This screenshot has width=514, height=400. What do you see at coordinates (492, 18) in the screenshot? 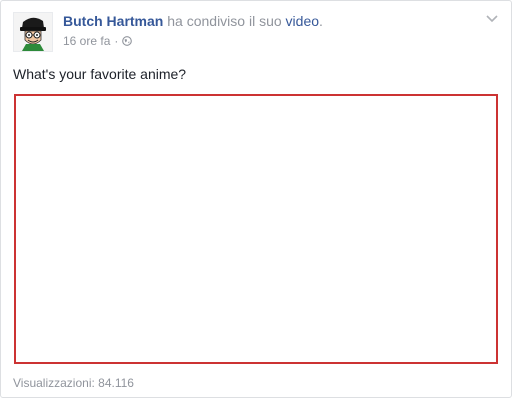
I see `chevron-down-icon` at bounding box center [492, 18].